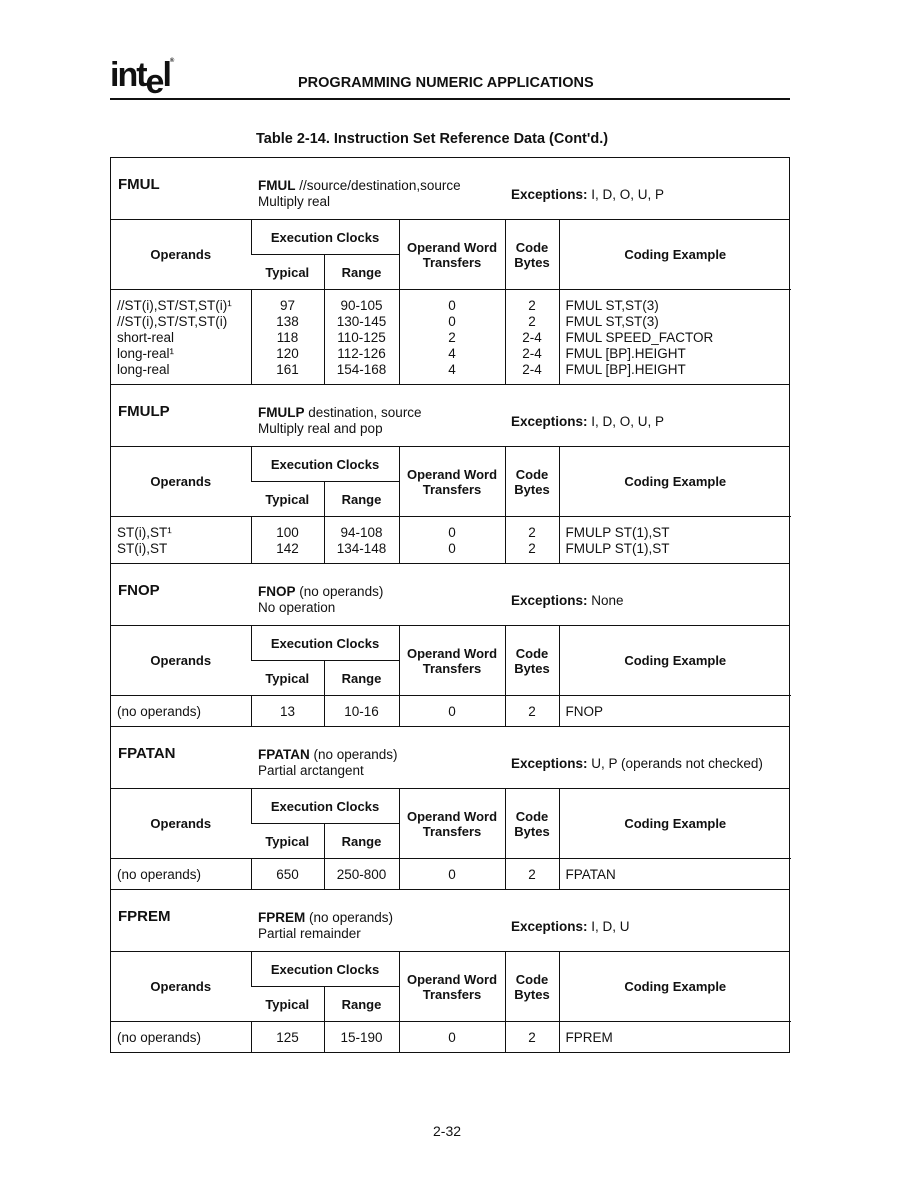 The height and width of the screenshot is (1188, 918). I want to click on word-transfers-cell: 2, so click(452, 337).